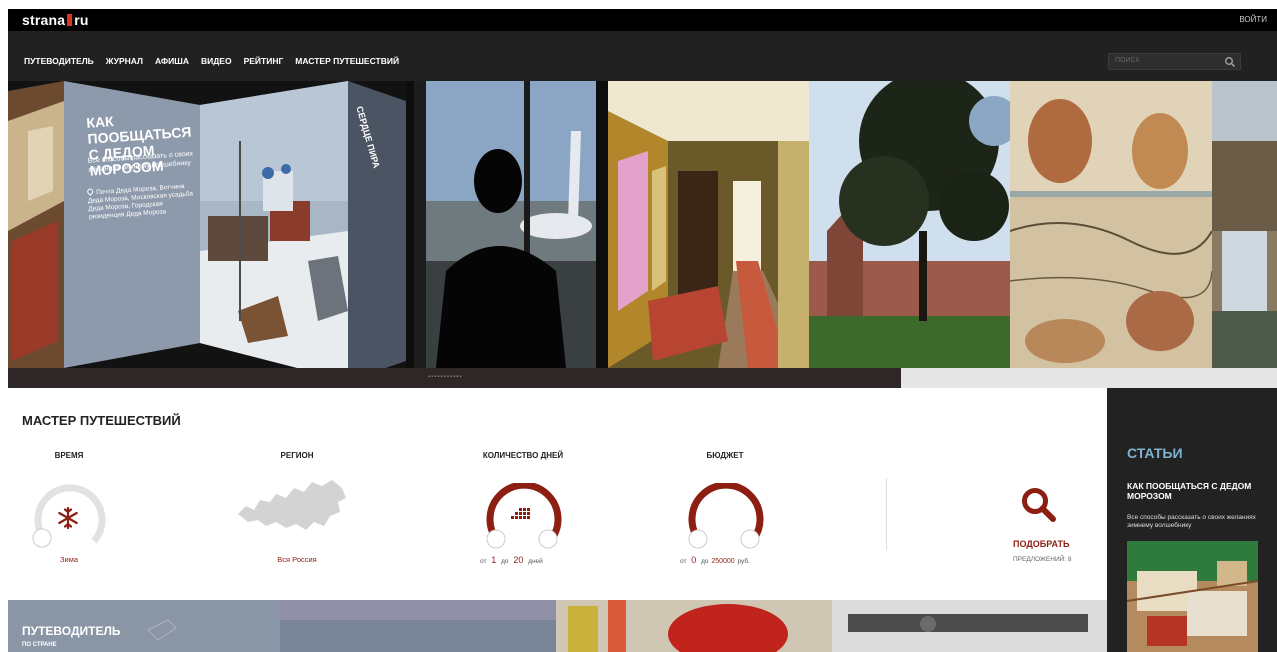  I want to click on time-label: ВРЕМЯ, so click(69, 455).